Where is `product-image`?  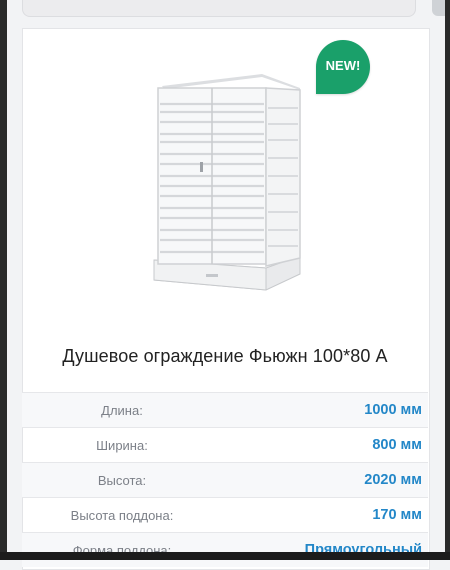 product-image is located at coordinates (228, 184).